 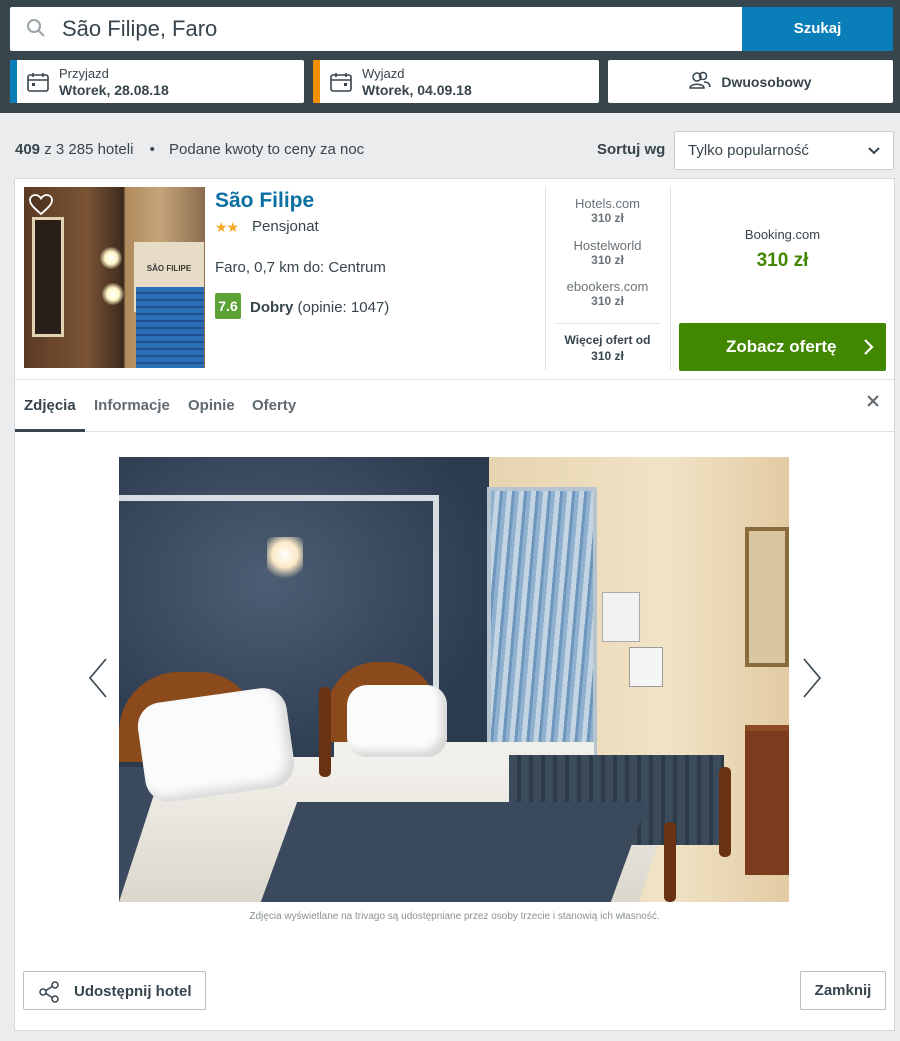 I want to click on hotel-name: São Filipe, so click(x=264, y=201).